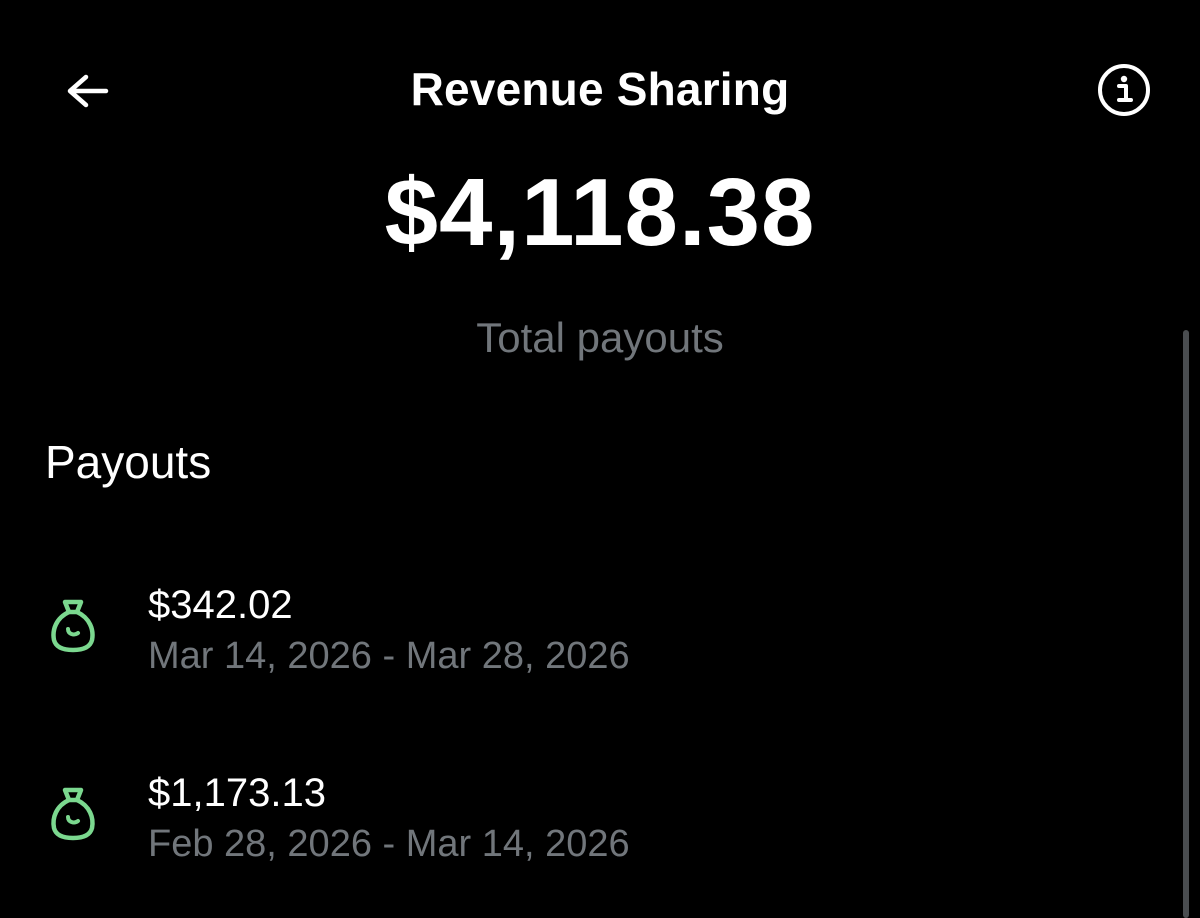 The width and height of the screenshot is (1200, 918). What do you see at coordinates (389, 656) in the screenshot?
I see `payout-date-range: Mar 14, 2026 - Mar 28, 2026` at bounding box center [389, 656].